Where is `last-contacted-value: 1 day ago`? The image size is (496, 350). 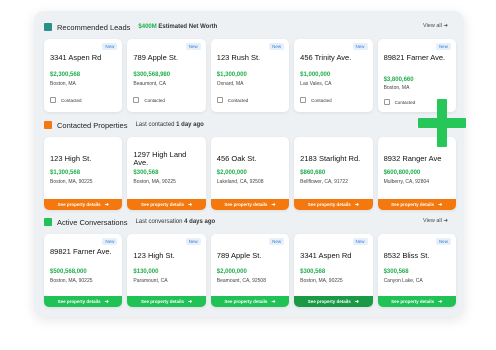
last-contacted-value: 1 day ago is located at coordinates (190, 125).